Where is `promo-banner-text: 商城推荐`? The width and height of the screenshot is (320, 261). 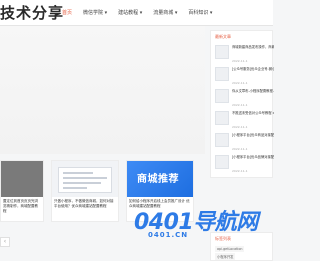 promo-banner-text: 商城推荐 is located at coordinates (158, 179).